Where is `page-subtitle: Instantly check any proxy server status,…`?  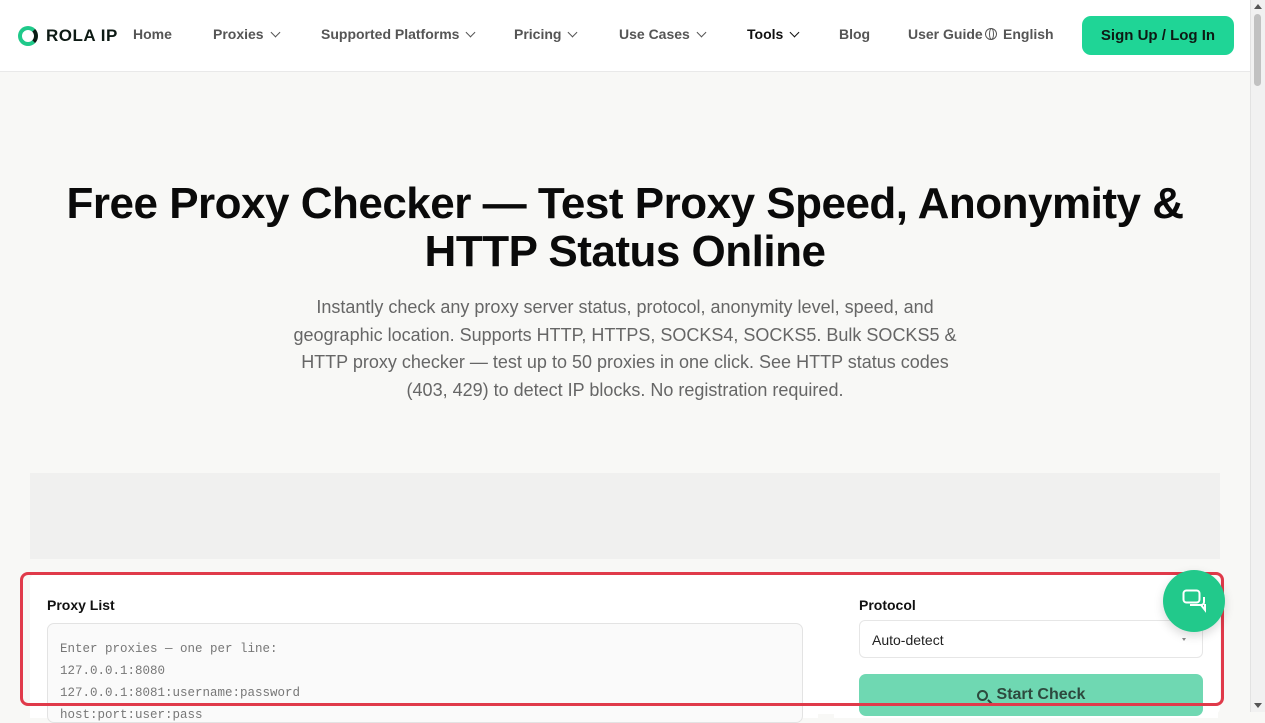 page-subtitle: Instantly check any proxy server status,… is located at coordinates (625, 348).